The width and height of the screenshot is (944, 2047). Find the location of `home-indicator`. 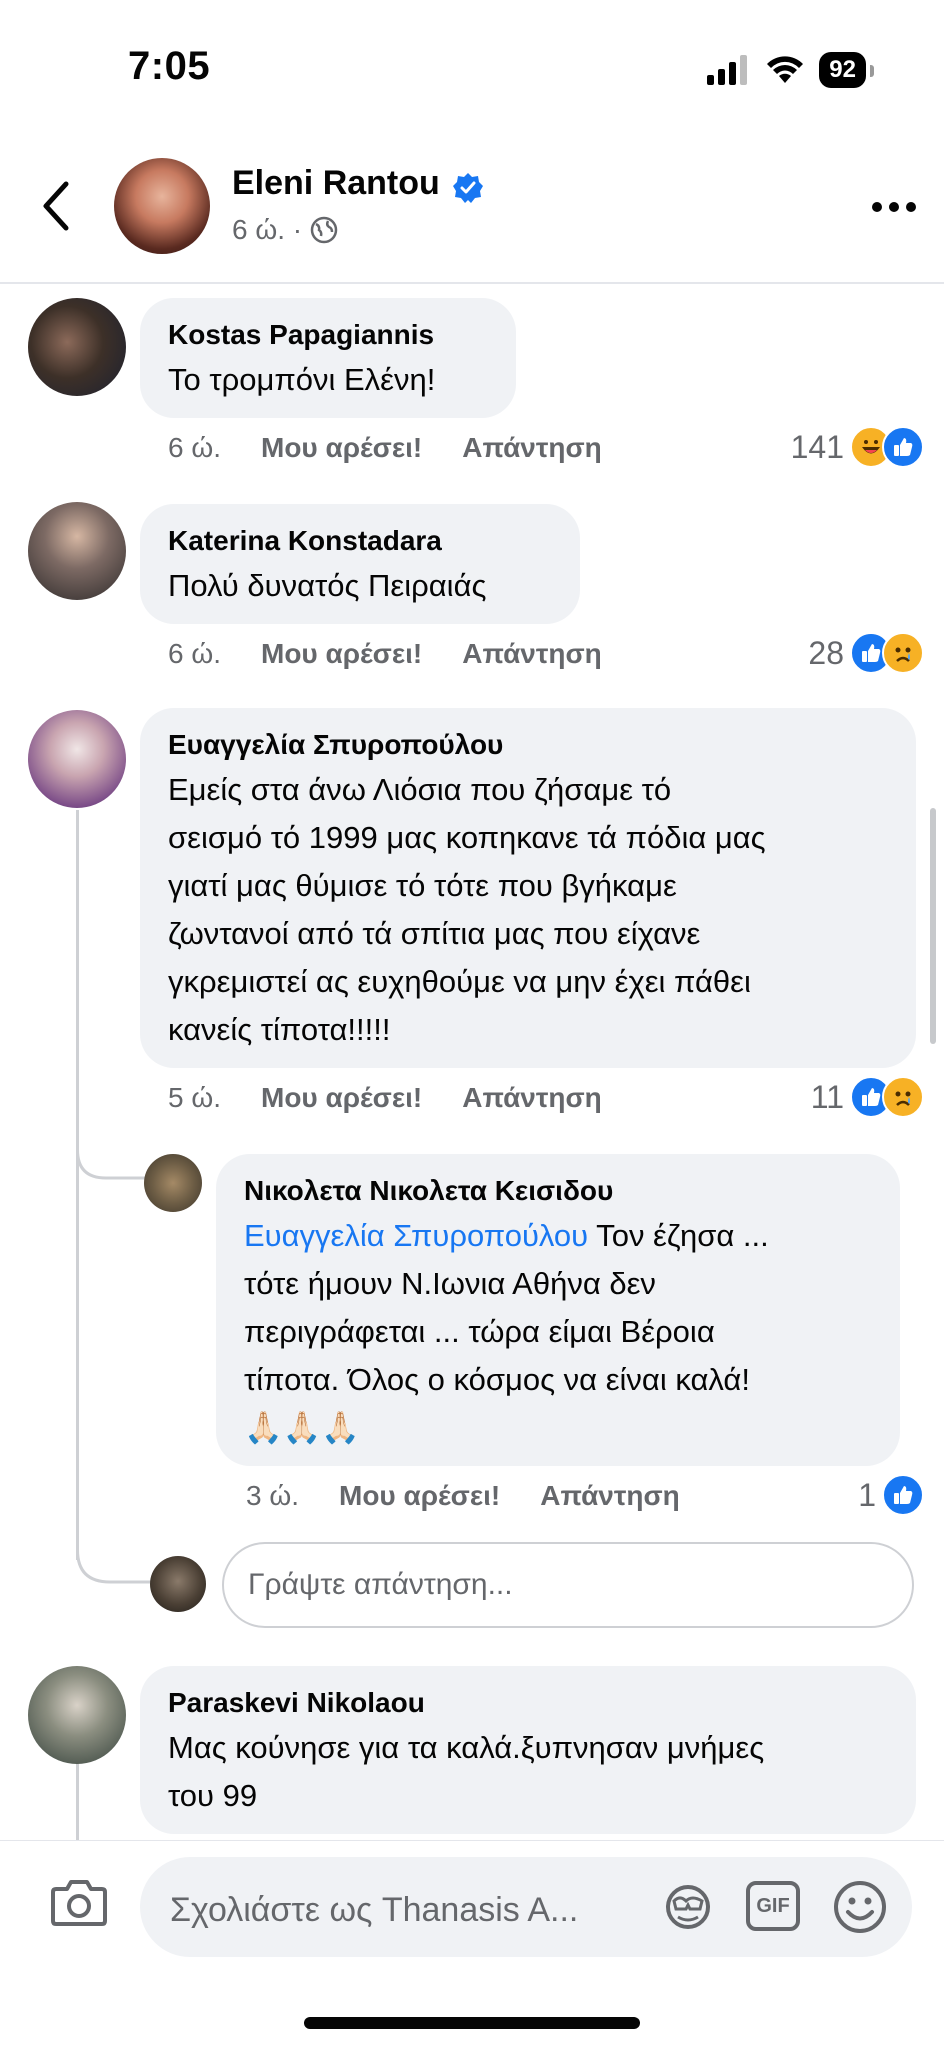

home-indicator is located at coordinates (472, 2023).